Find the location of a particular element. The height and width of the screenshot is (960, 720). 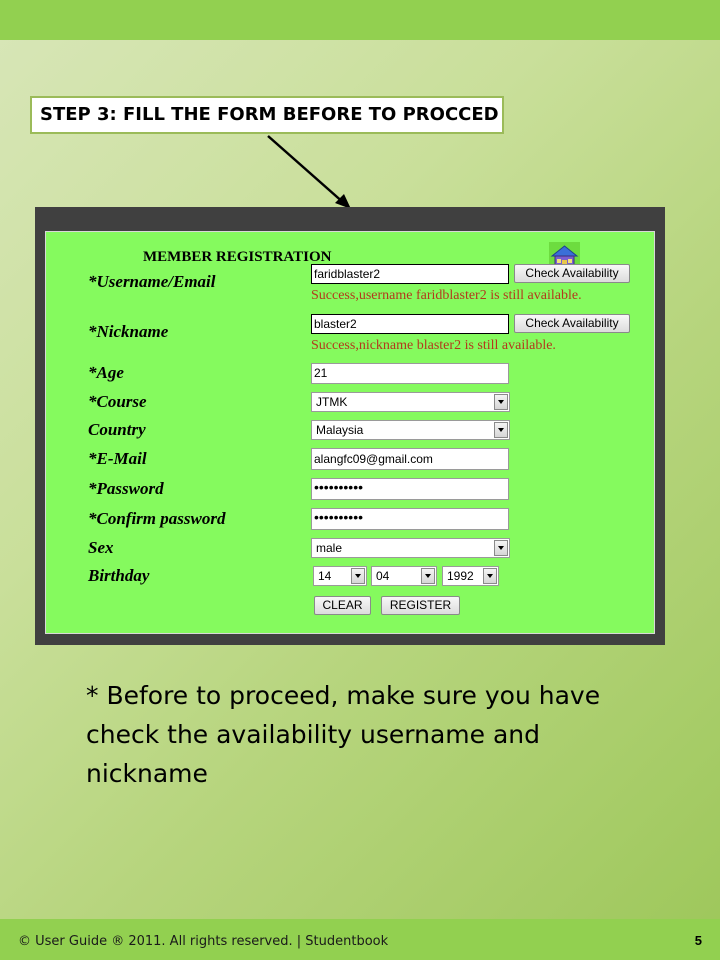

form-title: MEMBER REGISTRATION is located at coordinates (237, 253).